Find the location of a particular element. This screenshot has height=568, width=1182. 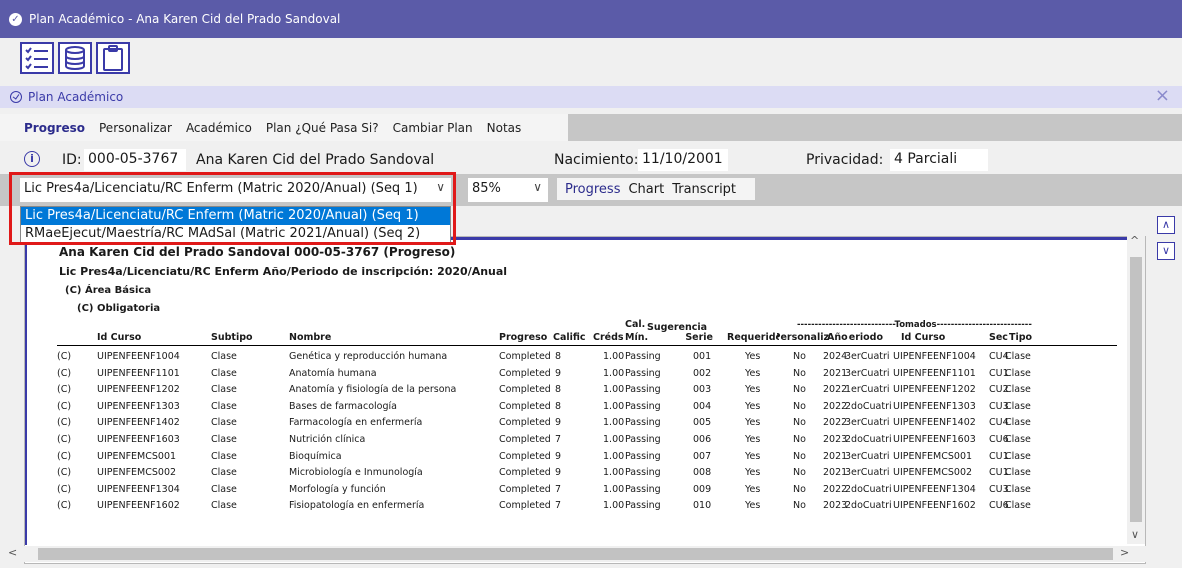

clipboard-icon is located at coordinates (113, 58).